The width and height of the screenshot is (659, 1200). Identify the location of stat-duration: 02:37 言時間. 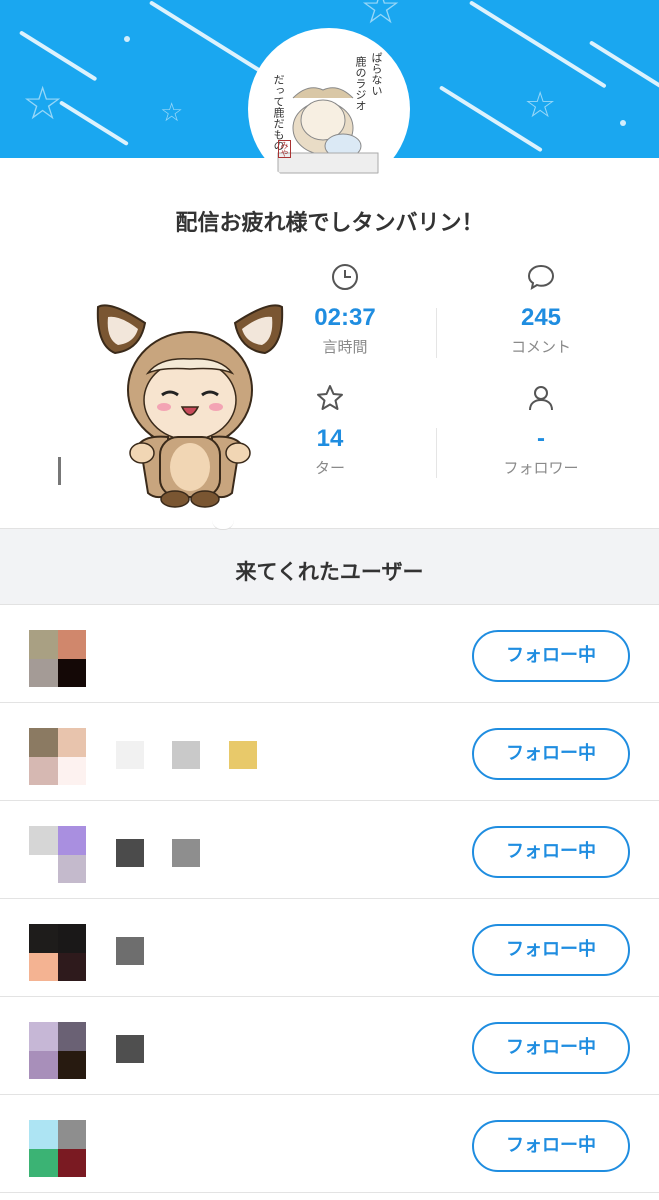
(345, 309).